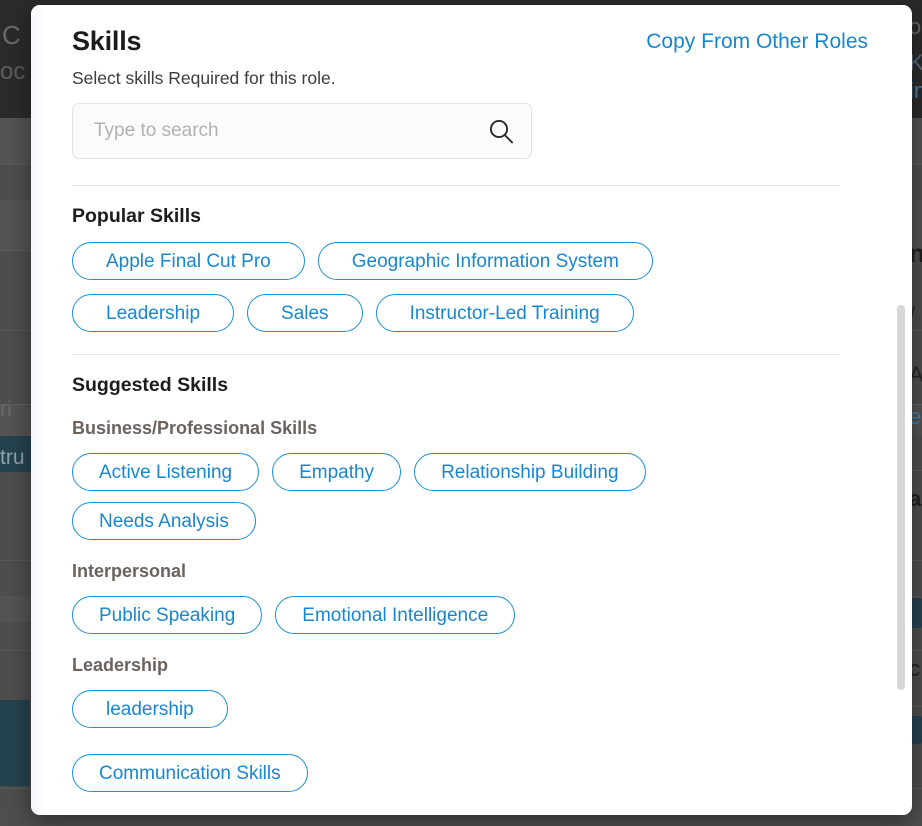 The height and width of the screenshot is (826, 922). Describe the element at coordinates (164, 521) in the screenshot. I see `skill-chip: Needs Analysis` at that location.